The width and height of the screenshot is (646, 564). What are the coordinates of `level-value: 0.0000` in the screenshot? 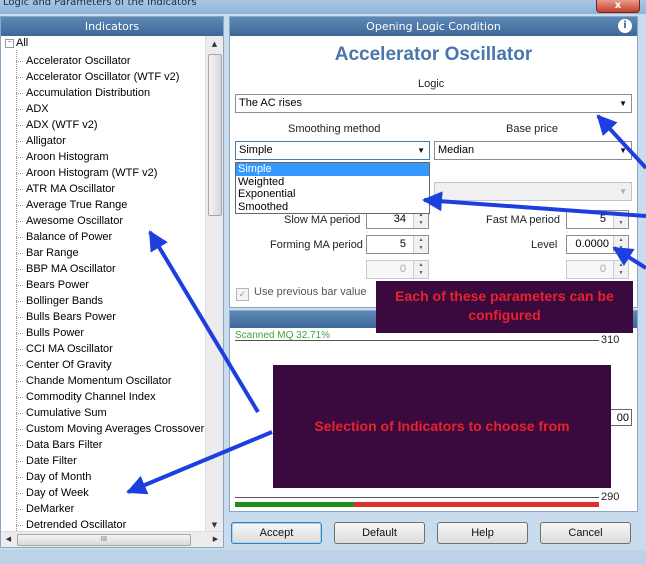 It's located at (592, 244).